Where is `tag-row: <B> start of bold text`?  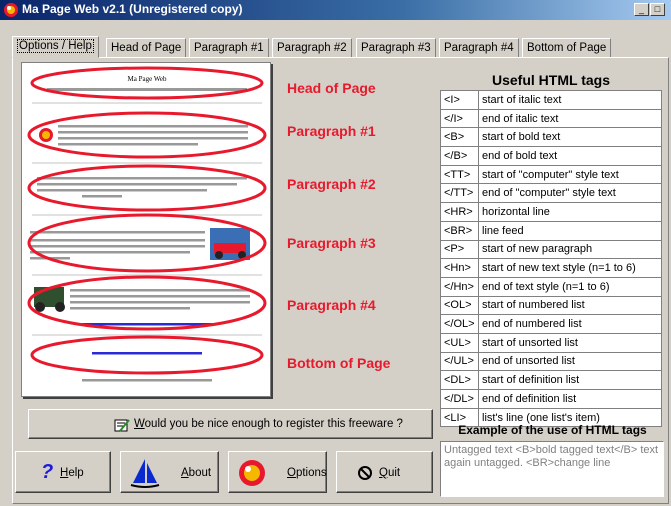 tag-row: <B> start of bold text is located at coordinates (551, 137).